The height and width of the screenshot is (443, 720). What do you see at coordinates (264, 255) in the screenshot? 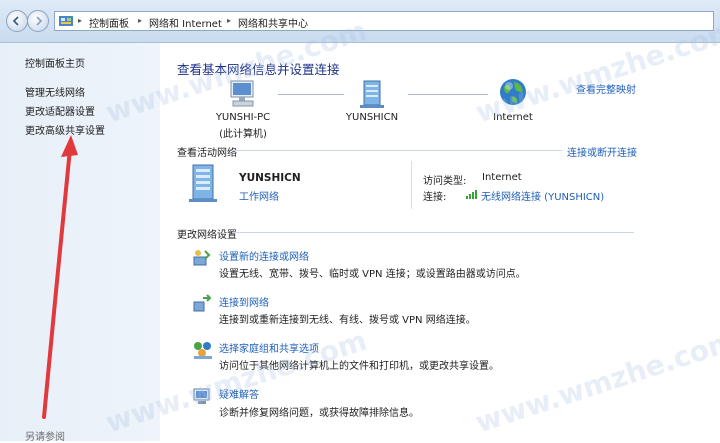
I see `setup-new-connection-link: 设置新的连接或网络` at bounding box center [264, 255].